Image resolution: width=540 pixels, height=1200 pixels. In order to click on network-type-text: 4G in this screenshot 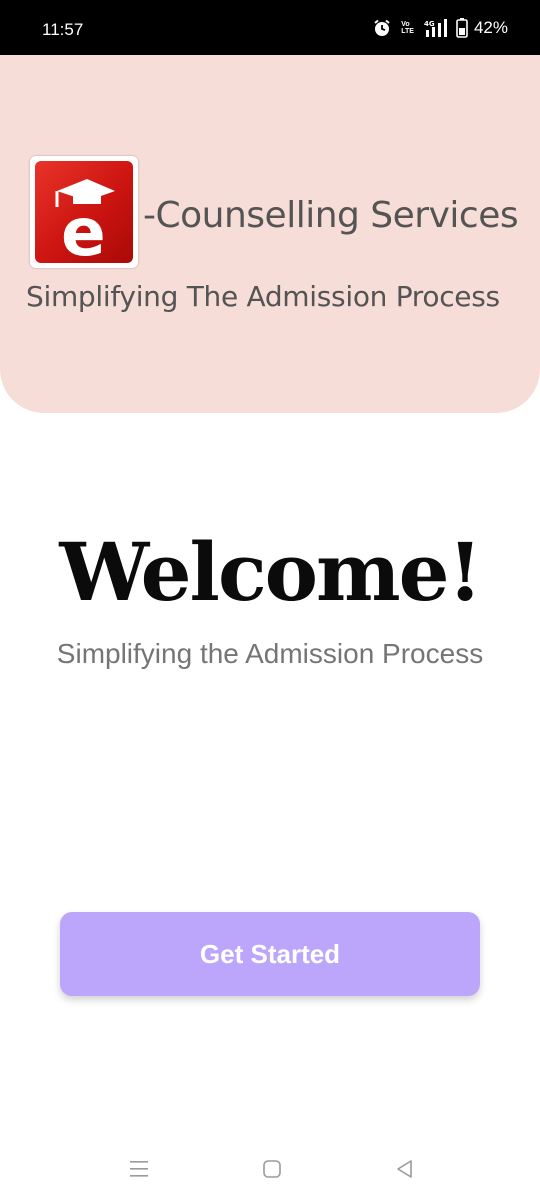, I will do `click(429, 24)`.